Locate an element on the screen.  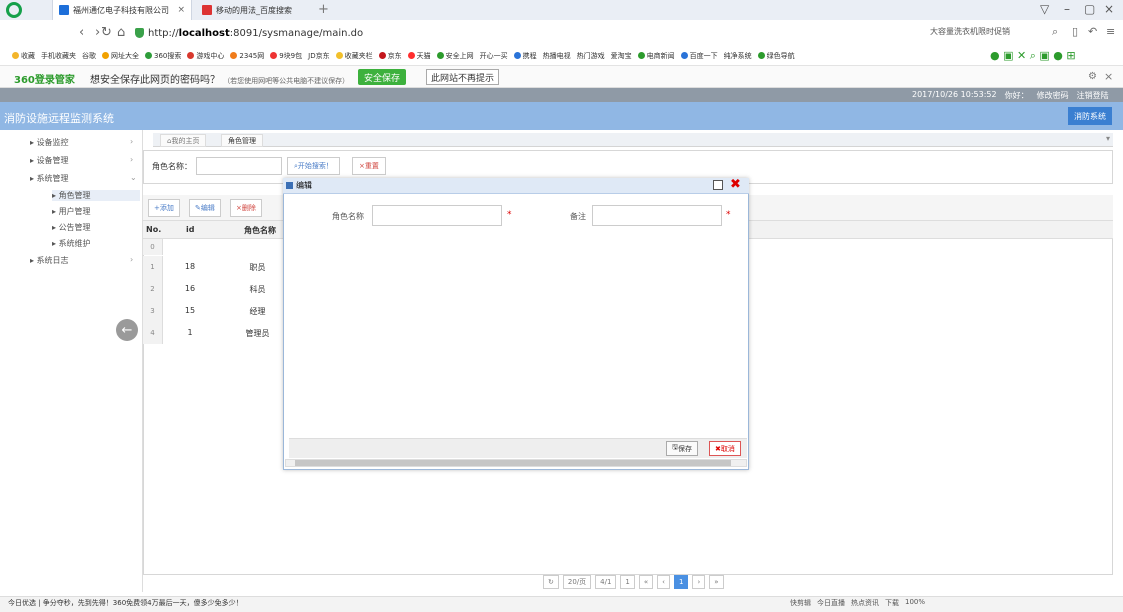
menu-icon: ≡ is located at coordinates (1110, 31).